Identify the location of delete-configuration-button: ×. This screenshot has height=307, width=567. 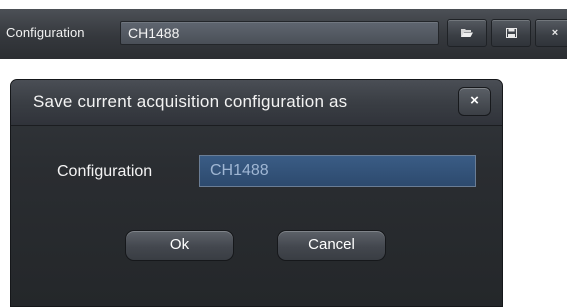
(551, 33).